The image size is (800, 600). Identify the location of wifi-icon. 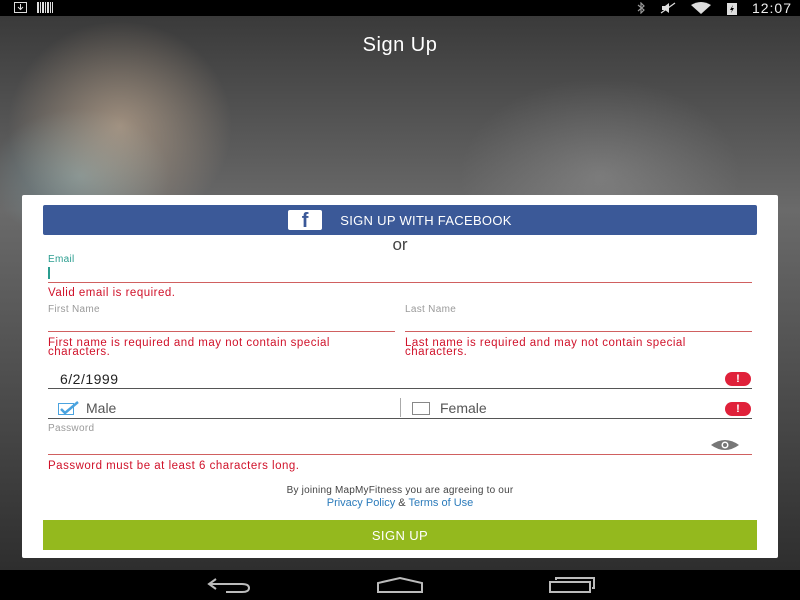
(700, 8).